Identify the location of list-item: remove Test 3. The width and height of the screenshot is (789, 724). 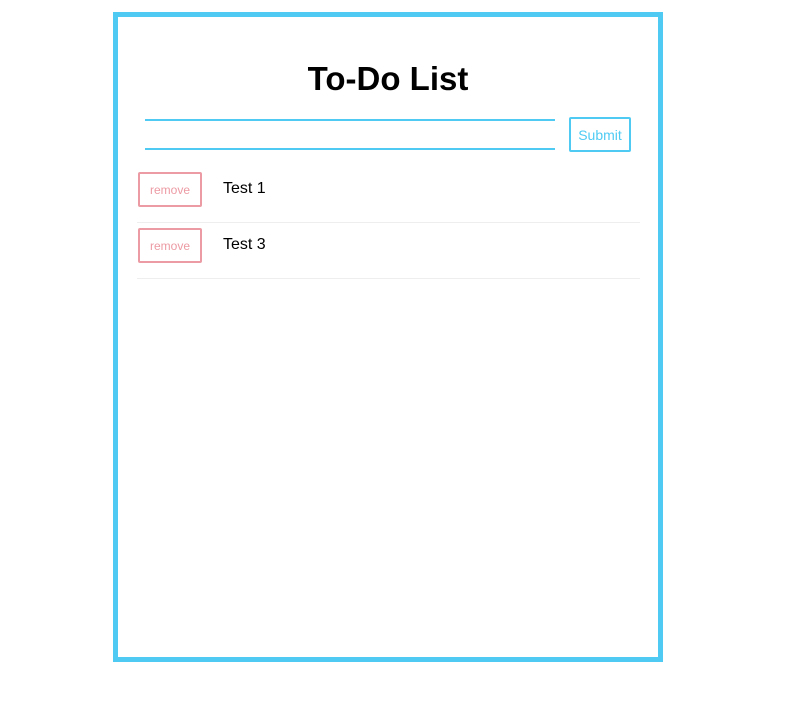
(388, 251).